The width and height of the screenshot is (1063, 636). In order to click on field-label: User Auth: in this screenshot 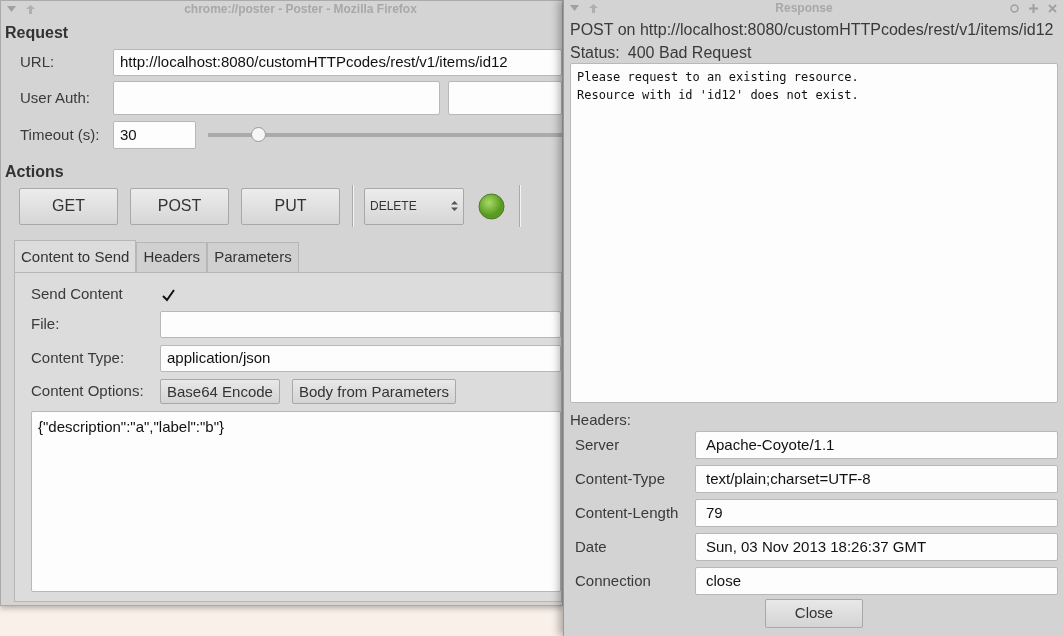, I will do `click(56, 97)`.